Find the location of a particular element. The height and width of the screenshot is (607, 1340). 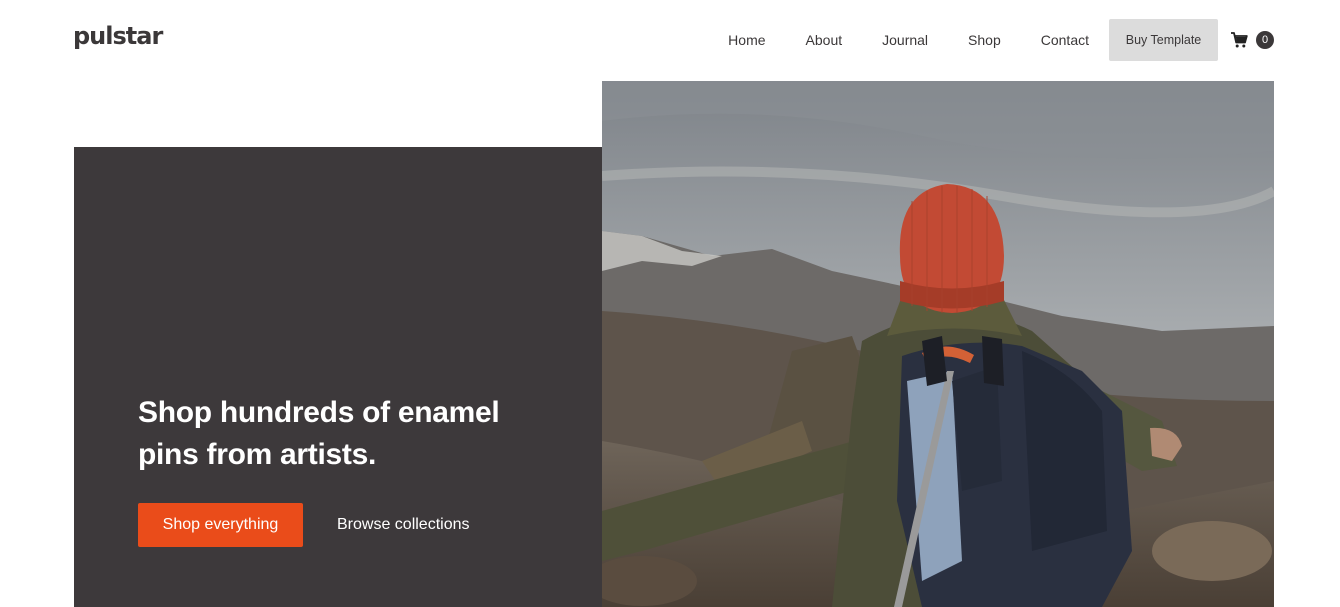

nav-link-journal: Journal is located at coordinates (905, 40).